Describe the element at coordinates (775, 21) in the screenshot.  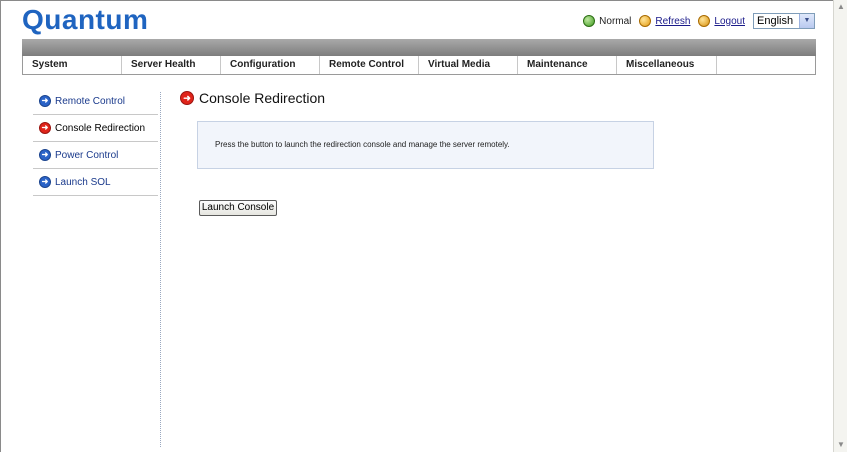
I see `language-value: English` at that location.